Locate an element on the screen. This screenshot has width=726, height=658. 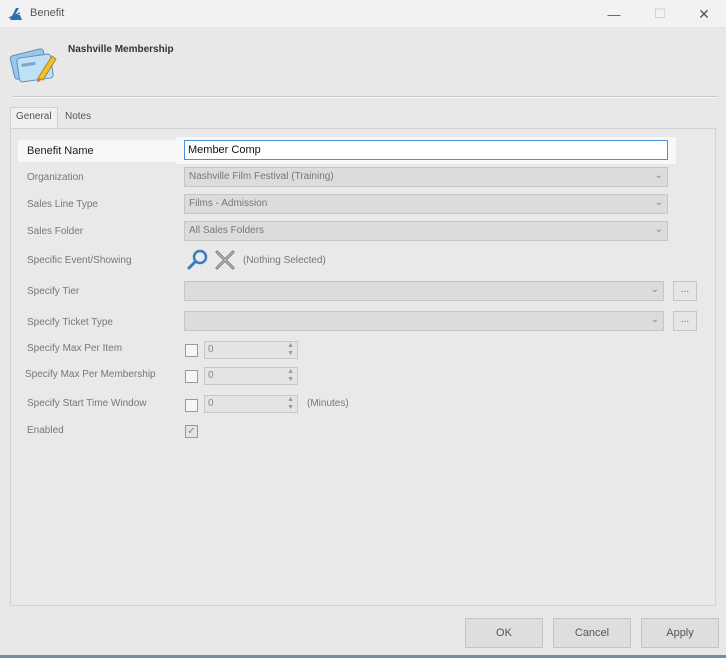
sales-line-type-label: Sales Line Type is located at coordinates (62, 204).